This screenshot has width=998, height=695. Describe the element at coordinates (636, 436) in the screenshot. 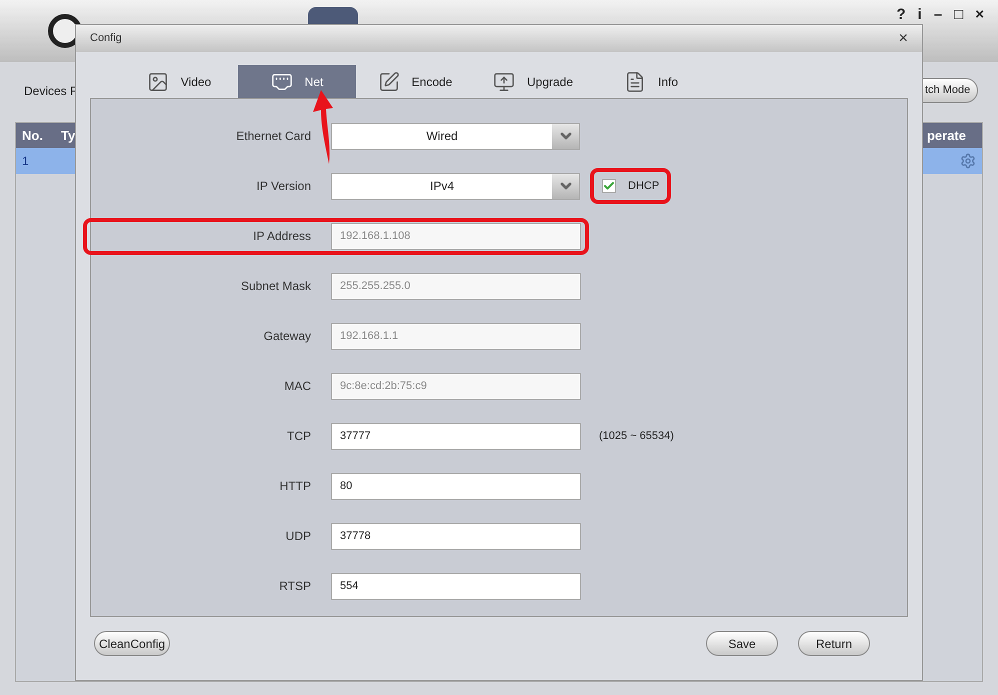

I see `range-hint: (1025 ~ 65534)` at that location.